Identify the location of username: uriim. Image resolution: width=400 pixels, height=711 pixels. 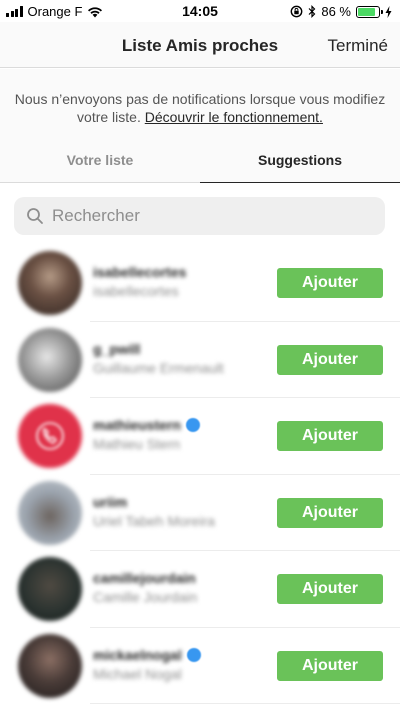
(110, 502).